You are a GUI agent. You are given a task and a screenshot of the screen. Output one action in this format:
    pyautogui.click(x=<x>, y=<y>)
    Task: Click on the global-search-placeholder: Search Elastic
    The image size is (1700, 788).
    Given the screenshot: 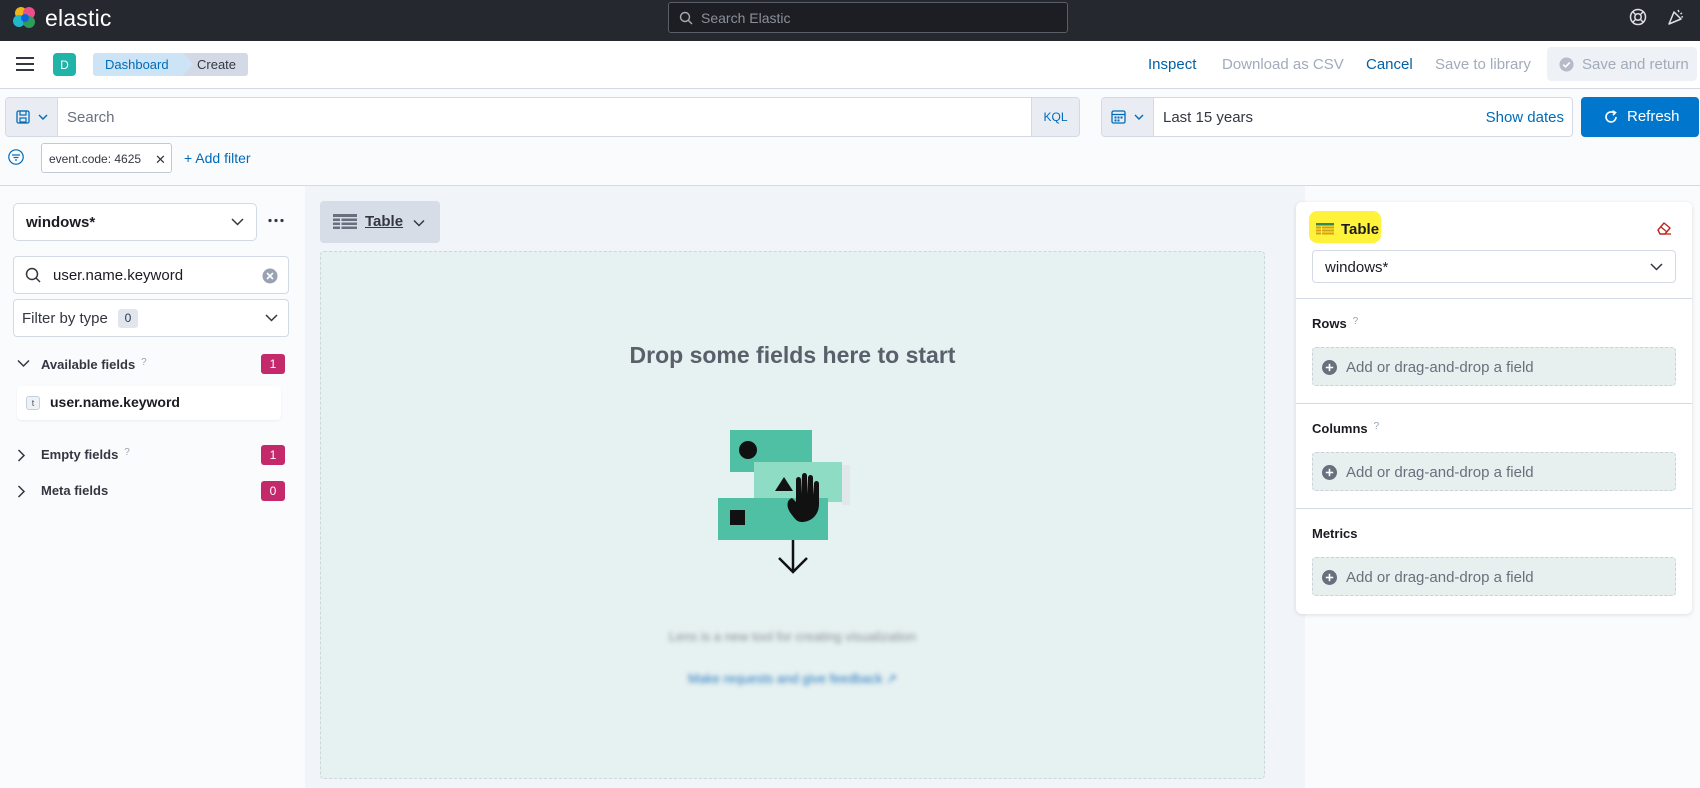 What is the action you would take?
    pyautogui.click(x=746, y=18)
    